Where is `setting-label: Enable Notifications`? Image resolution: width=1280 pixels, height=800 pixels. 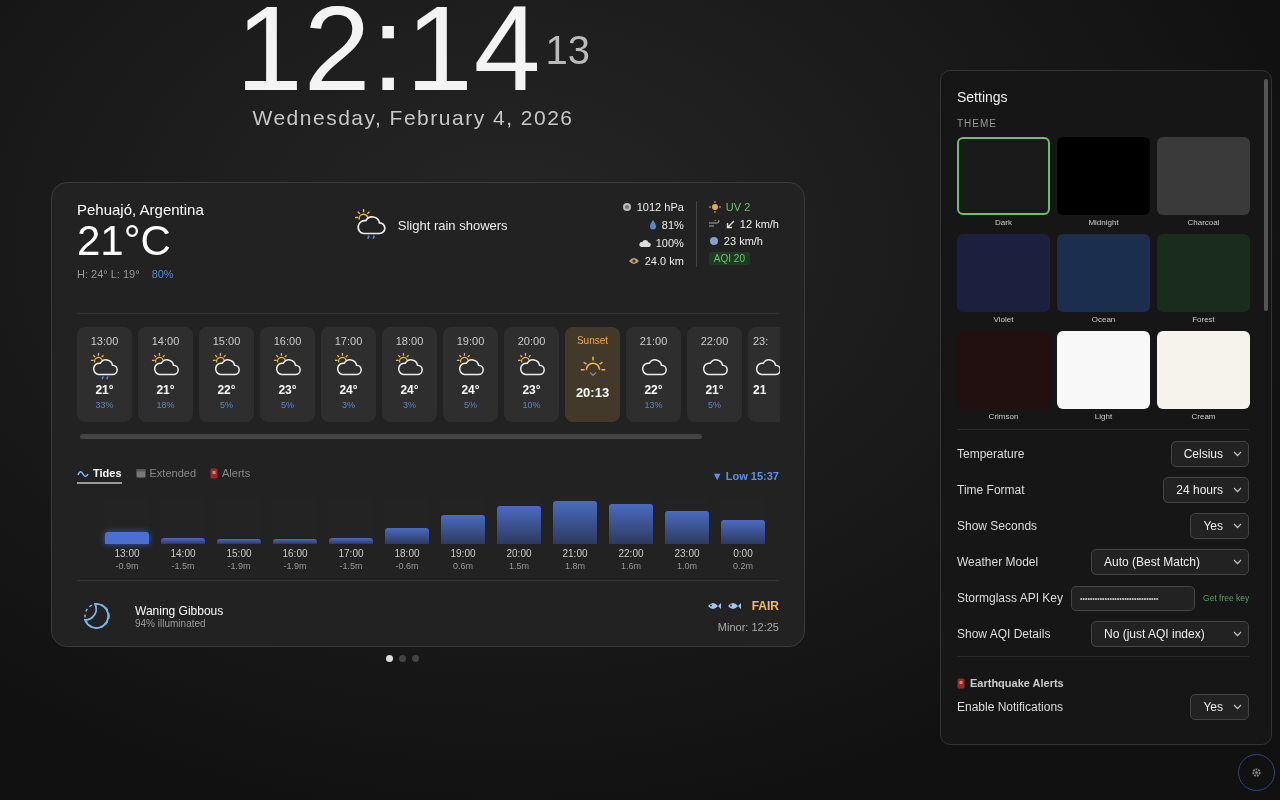
setting-label: Enable Notifications is located at coordinates (1010, 707).